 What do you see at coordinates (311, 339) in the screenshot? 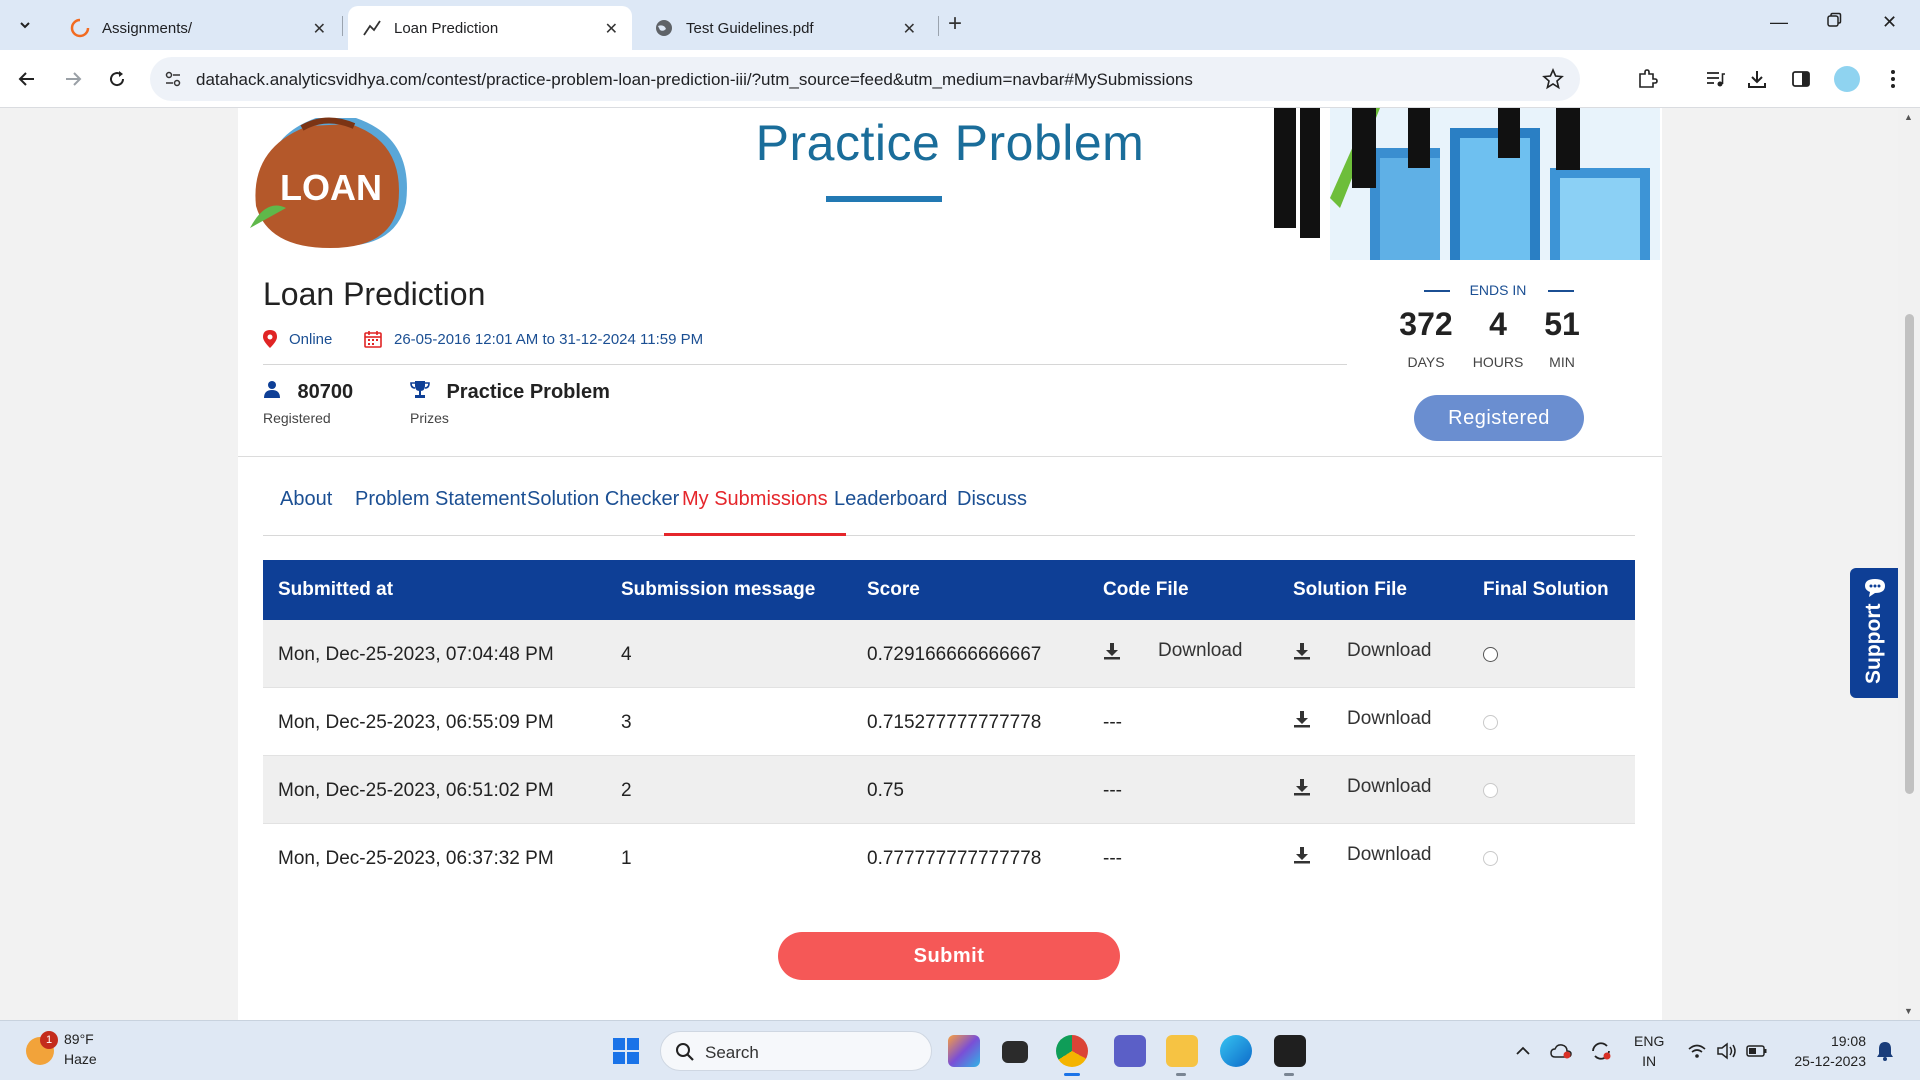
I see `location-text: Online` at bounding box center [311, 339].